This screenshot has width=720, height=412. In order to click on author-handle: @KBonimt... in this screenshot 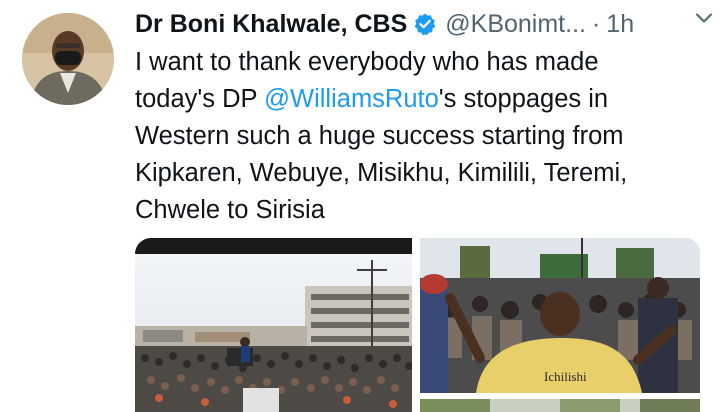, I will do `click(515, 24)`.